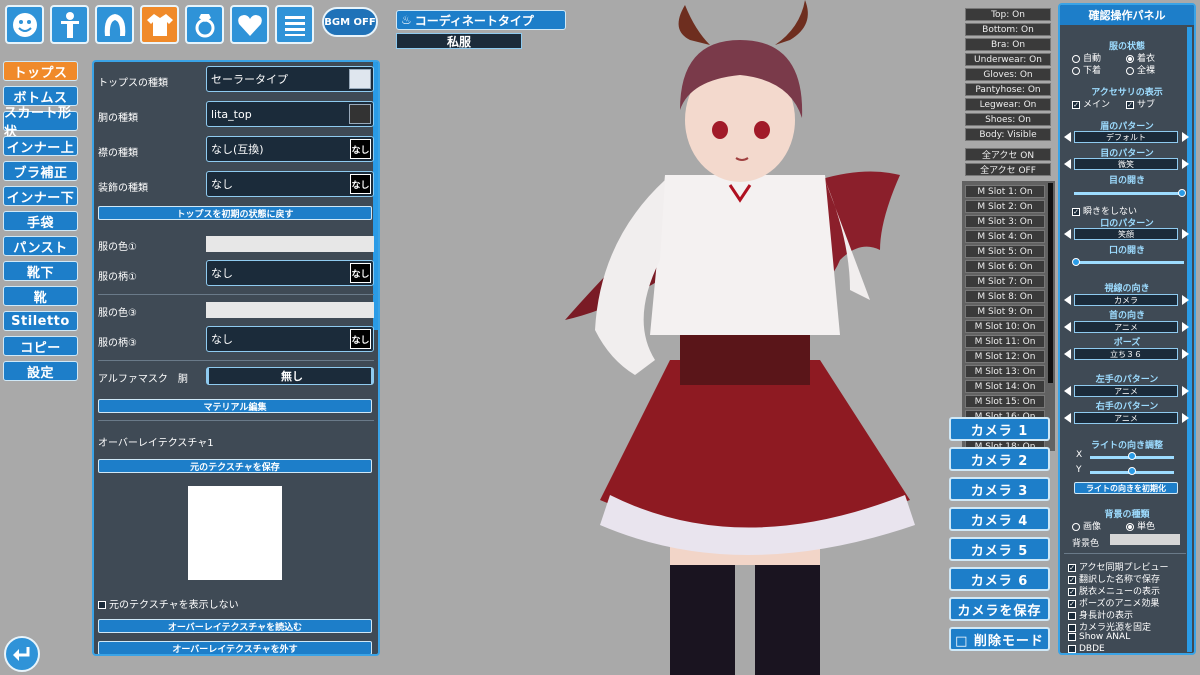 Image resolution: width=1200 pixels, height=675 pixels. Describe the element at coordinates (999, 489) in the screenshot. I see `camera-button: カメラ 3` at that location.